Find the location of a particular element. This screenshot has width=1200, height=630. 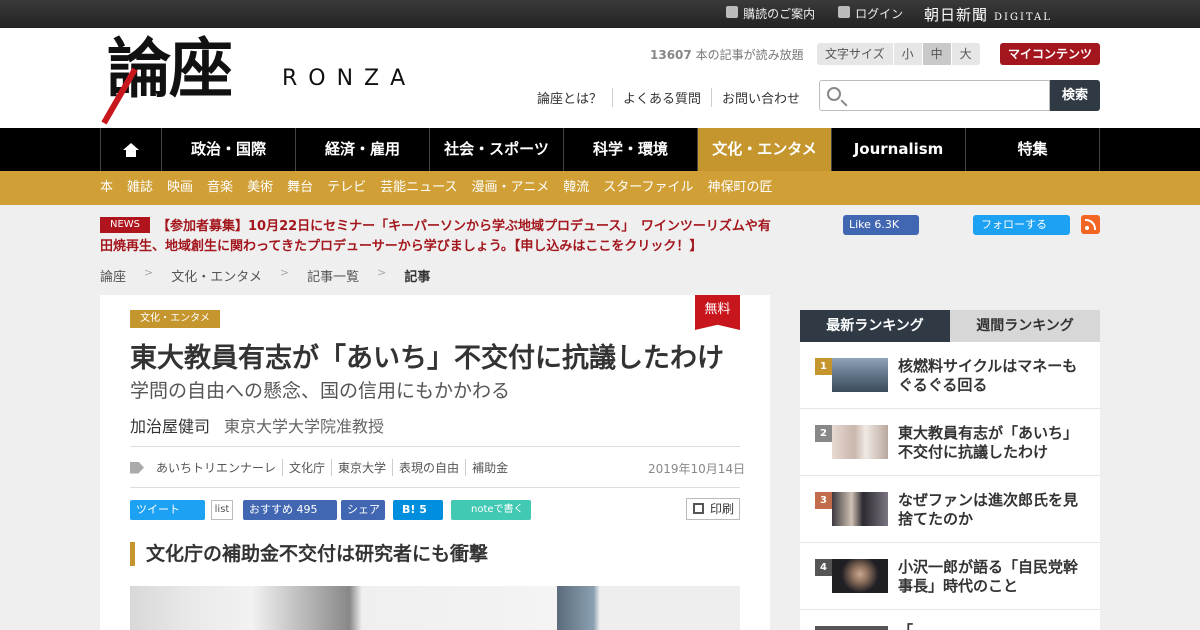

author-title: 東京大学大学院准教授 is located at coordinates (304, 426).